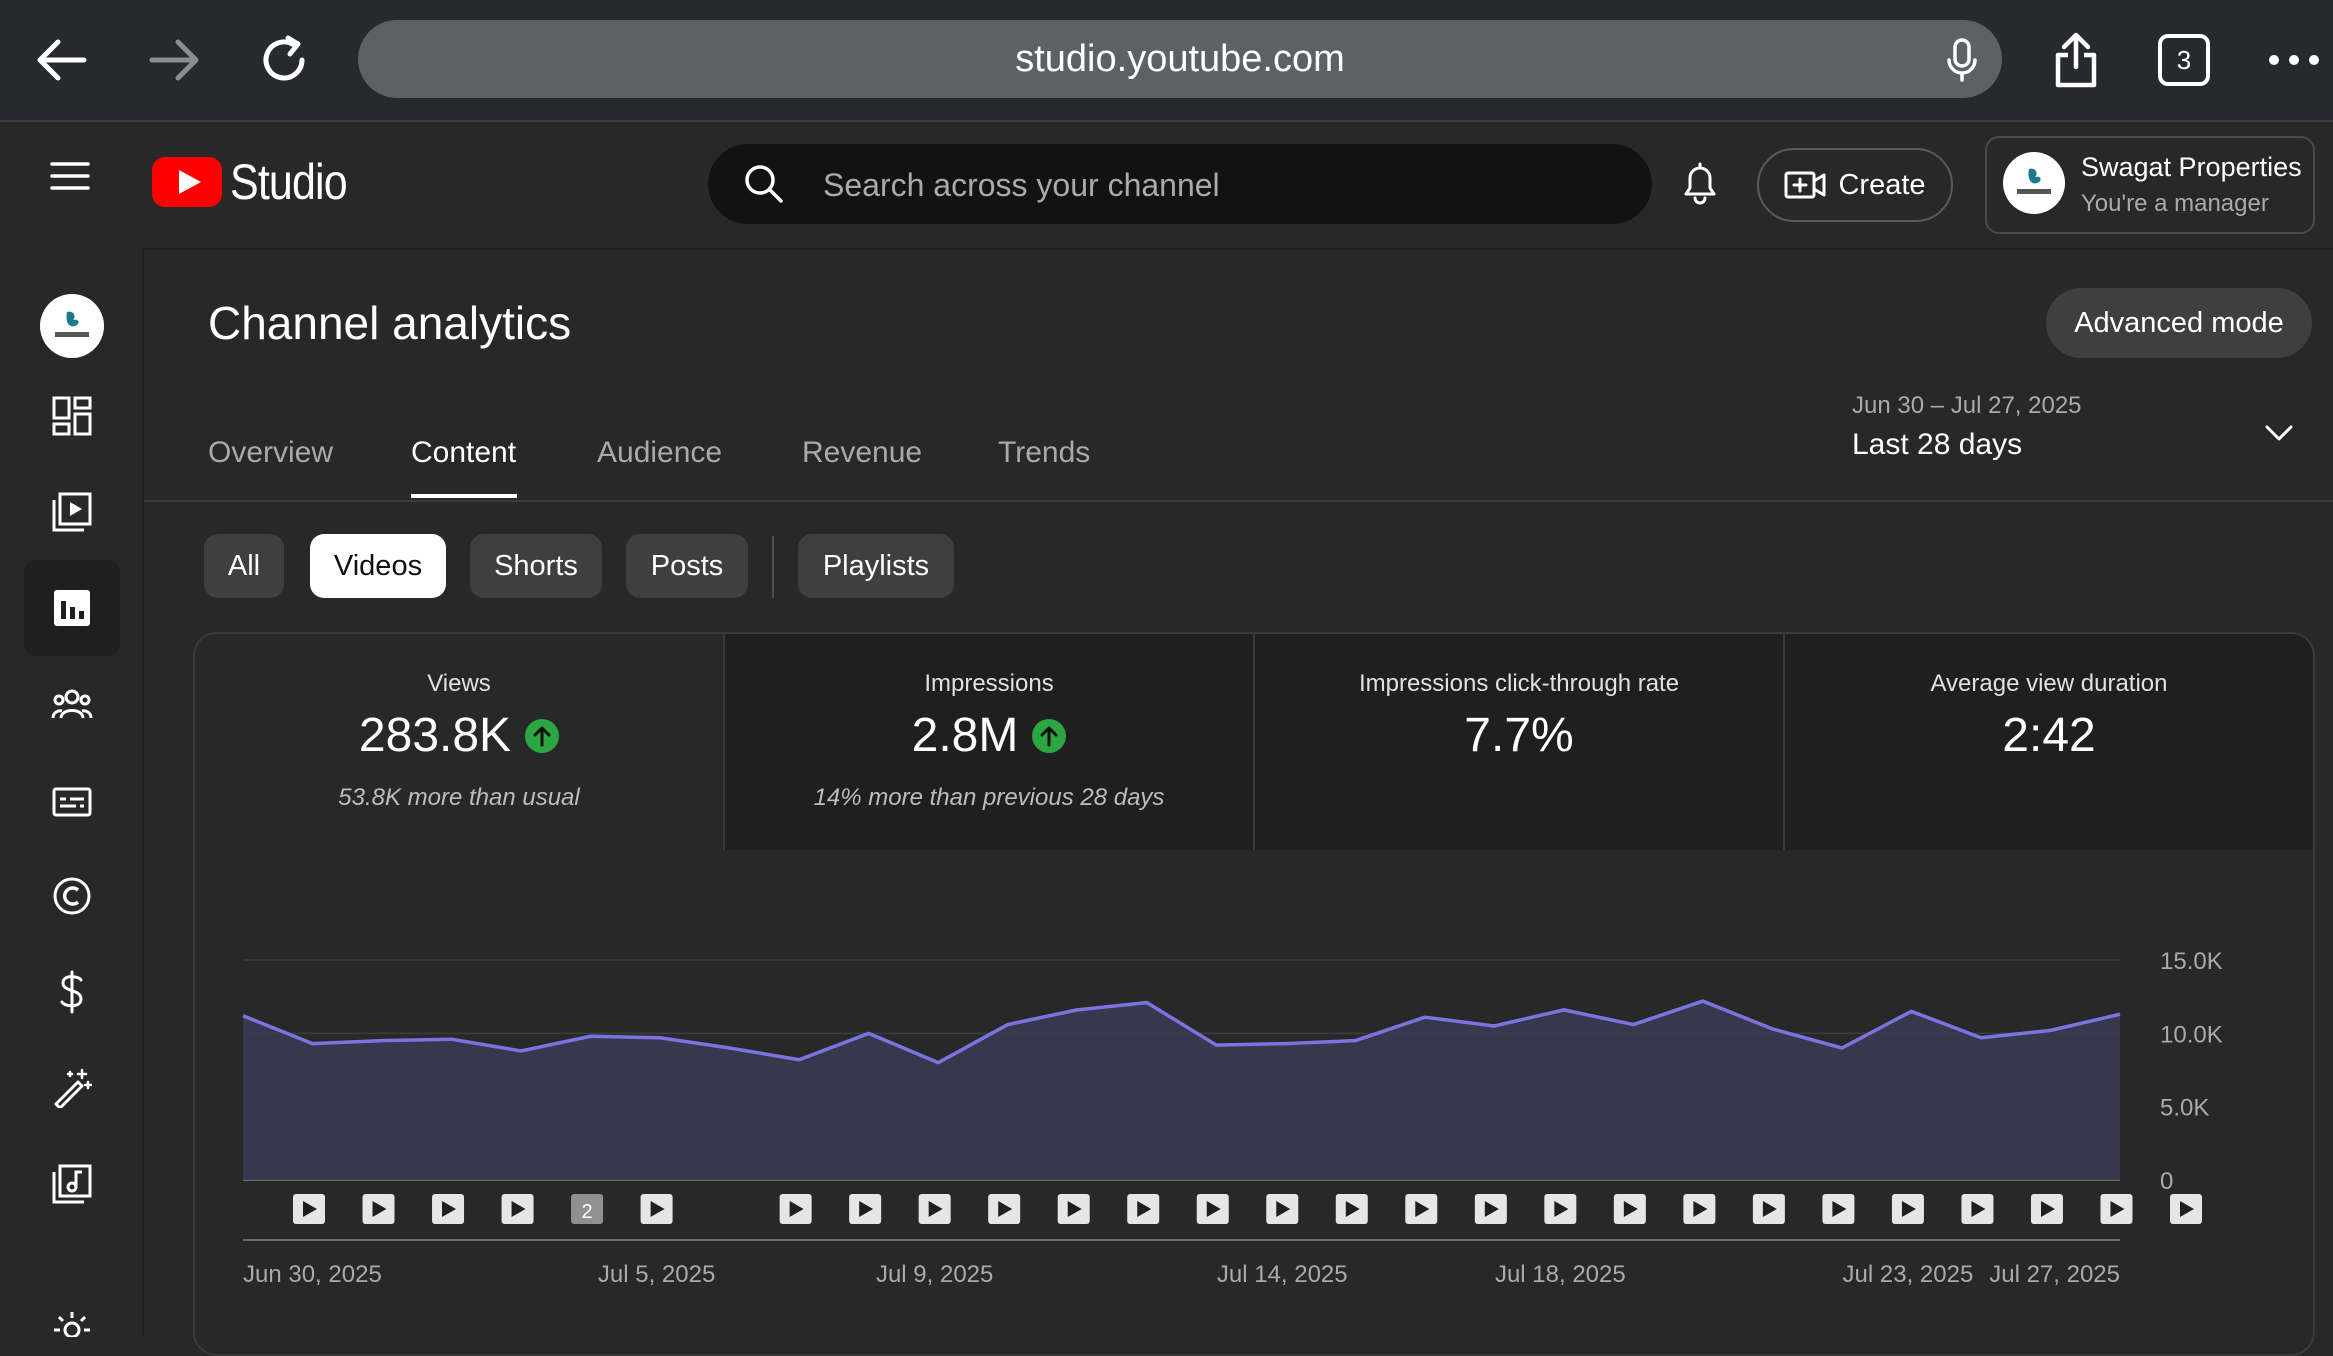  What do you see at coordinates (2191, 961) in the screenshot?
I see `y-tick-label: 15.0K` at bounding box center [2191, 961].